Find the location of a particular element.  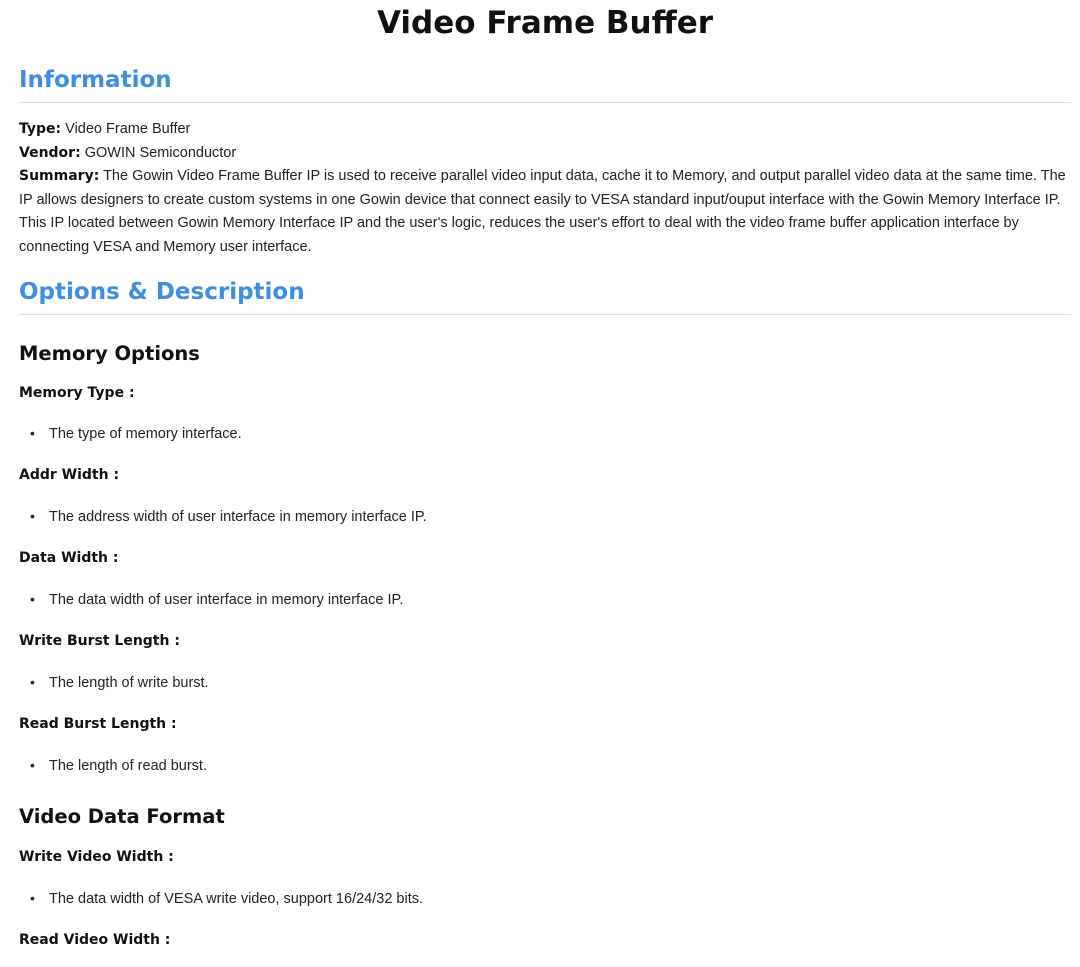

read-burst-length-label: Read Burst Length : is located at coordinates (98, 724).